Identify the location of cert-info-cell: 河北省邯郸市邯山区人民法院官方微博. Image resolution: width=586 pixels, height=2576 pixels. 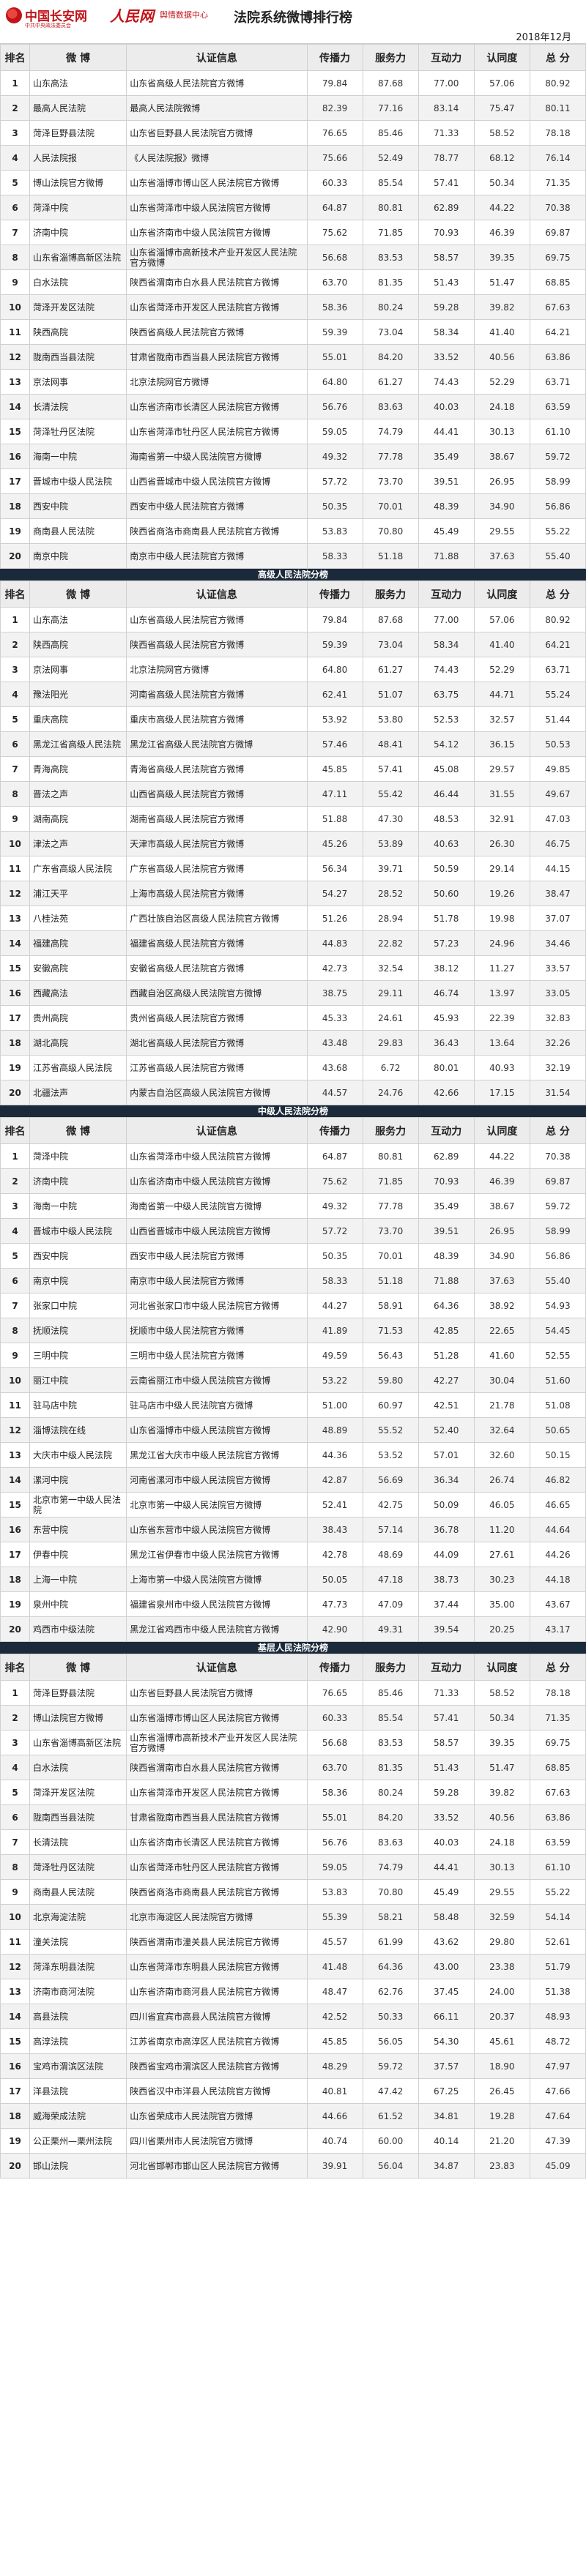
(217, 2166).